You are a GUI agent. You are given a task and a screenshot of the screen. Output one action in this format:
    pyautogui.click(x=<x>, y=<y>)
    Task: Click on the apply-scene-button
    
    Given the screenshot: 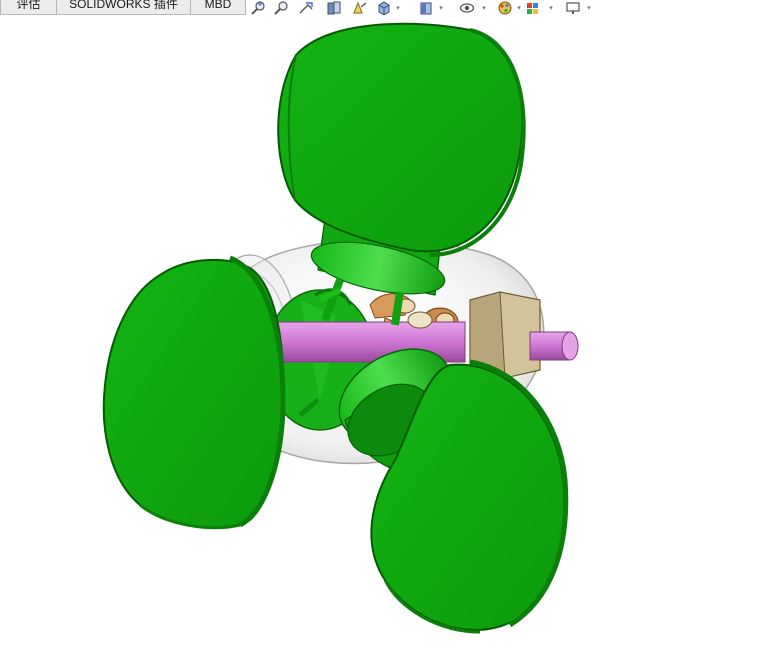 What is the action you would take?
    pyautogui.click(x=533, y=8)
    